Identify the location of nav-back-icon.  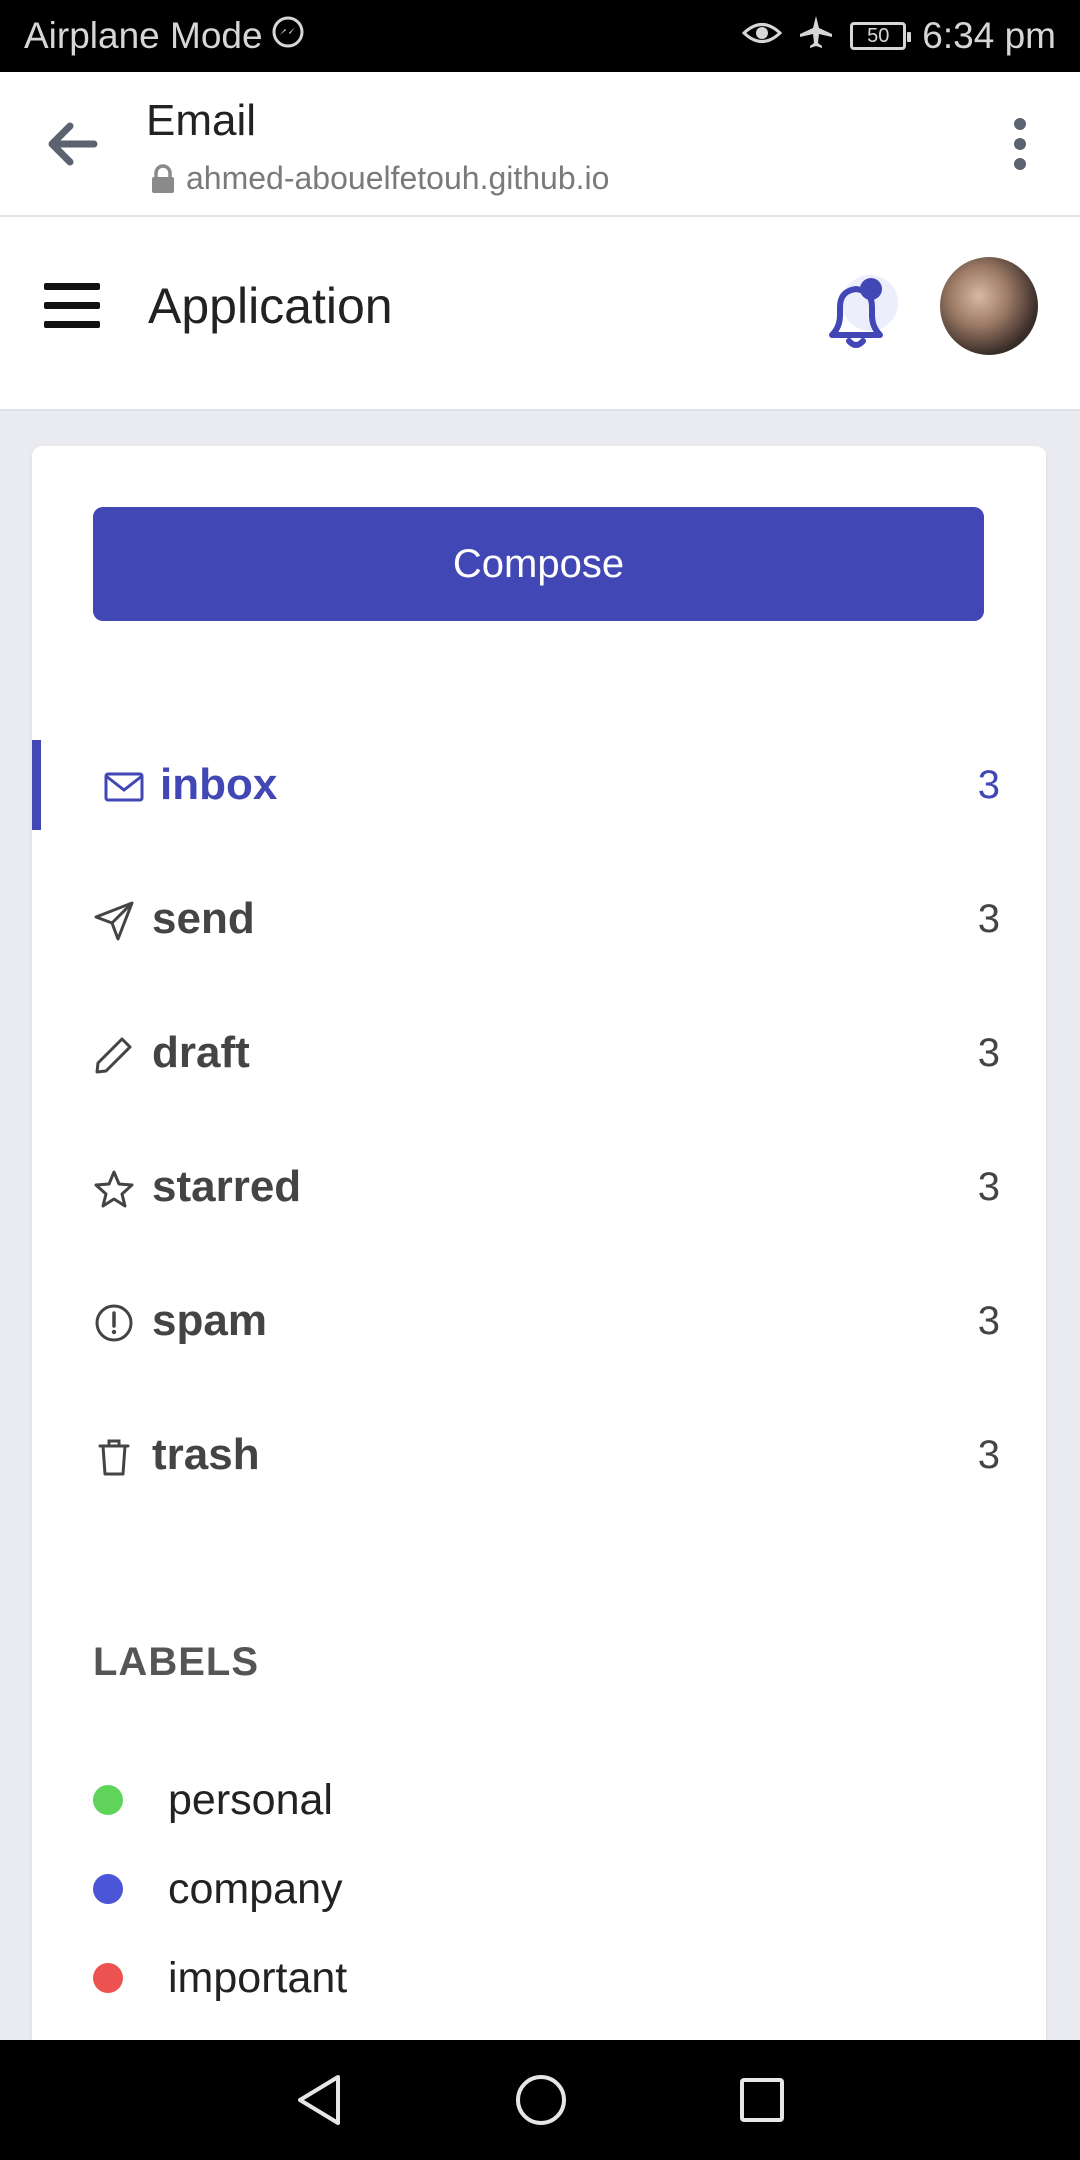
(319, 2100).